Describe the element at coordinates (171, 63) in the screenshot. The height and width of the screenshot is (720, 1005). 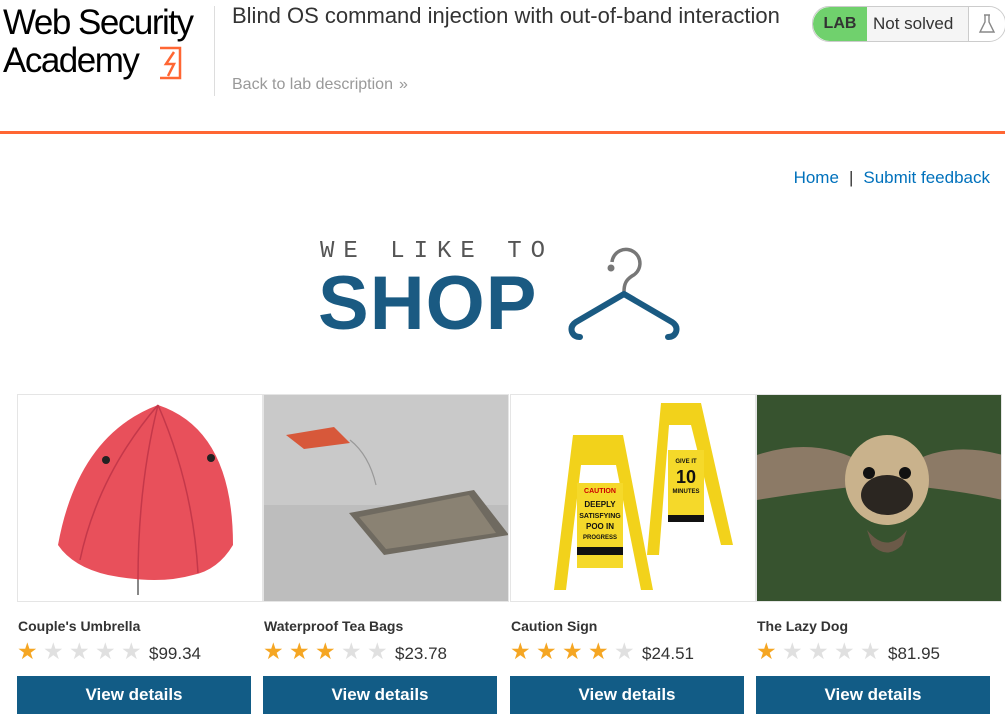
I see `logo-bolt-icon` at that location.